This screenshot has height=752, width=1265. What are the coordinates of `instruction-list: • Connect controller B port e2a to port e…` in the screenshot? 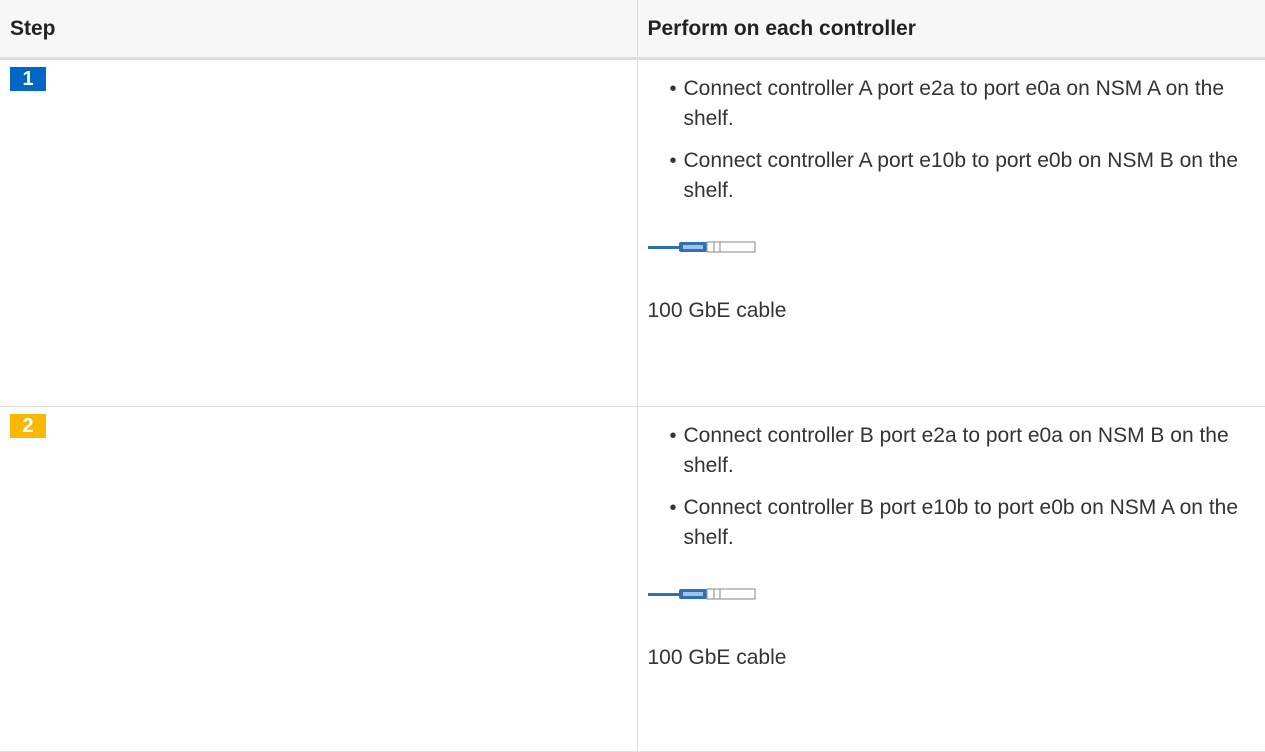 It's located at (947, 487).